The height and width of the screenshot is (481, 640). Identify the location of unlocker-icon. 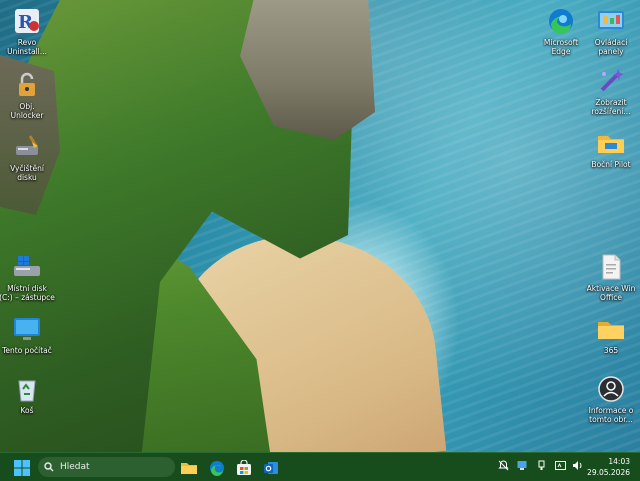
(27, 85).